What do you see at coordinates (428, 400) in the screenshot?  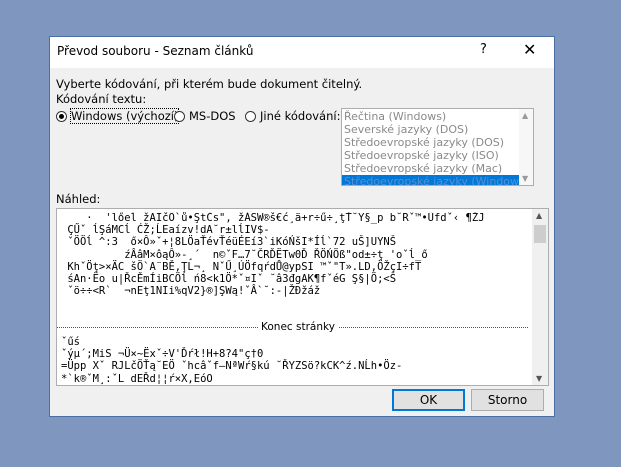 I see `ok-button: OK` at bounding box center [428, 400].